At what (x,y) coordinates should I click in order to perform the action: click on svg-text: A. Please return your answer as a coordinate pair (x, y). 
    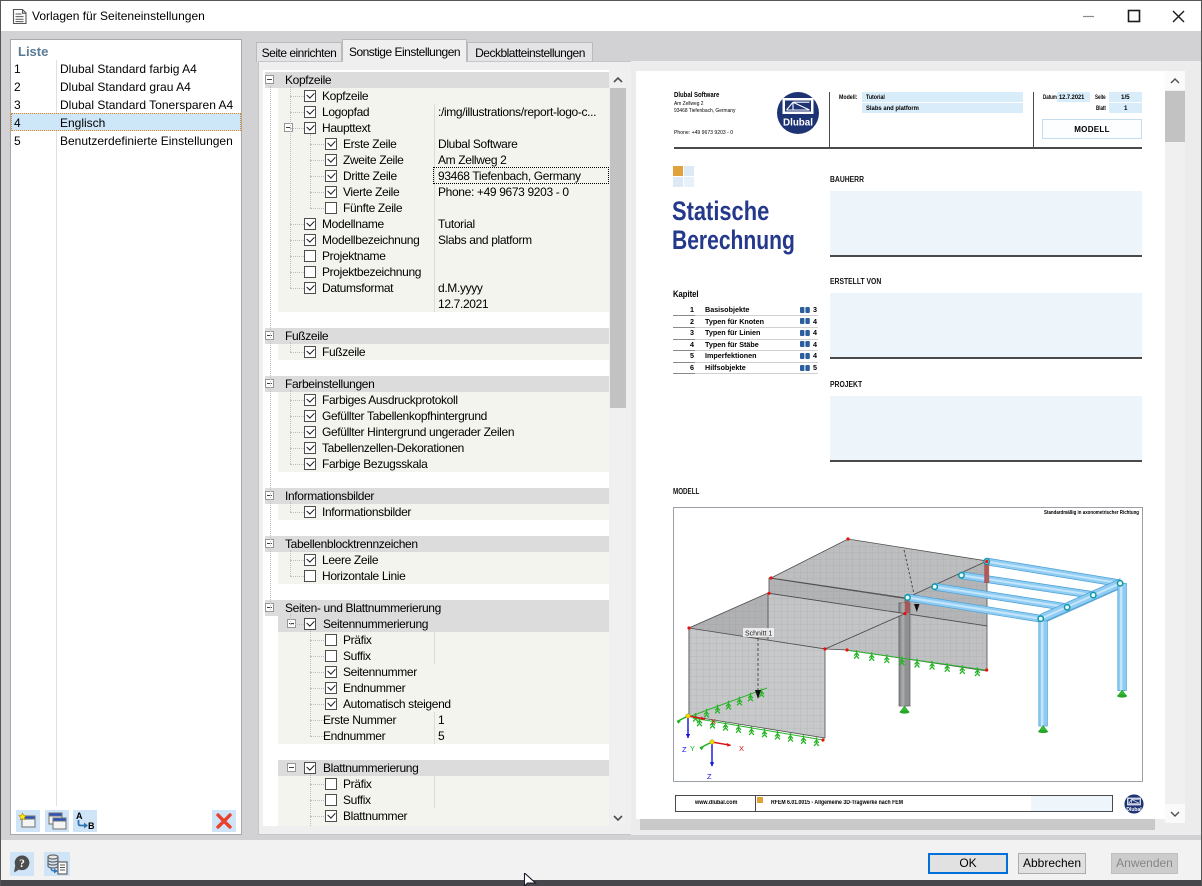
    Looking at the image, I should click on (79, 816).